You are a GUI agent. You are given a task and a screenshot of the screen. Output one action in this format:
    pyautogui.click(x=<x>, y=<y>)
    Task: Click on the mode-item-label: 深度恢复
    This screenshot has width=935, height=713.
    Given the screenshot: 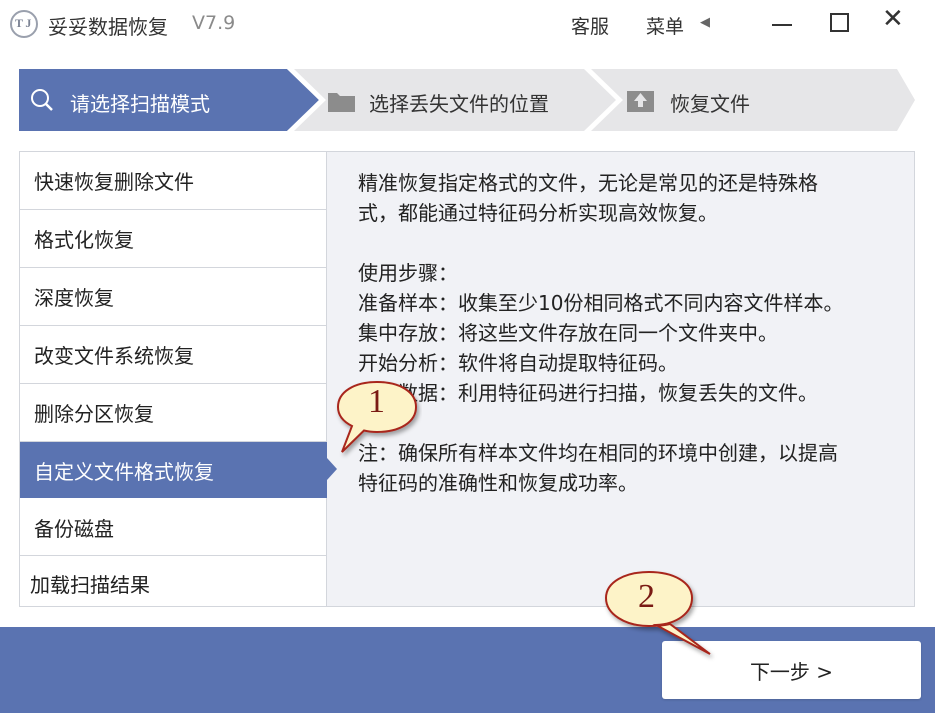 What is the action you would take?
    pyautogui.click(x=74, y=298)
    